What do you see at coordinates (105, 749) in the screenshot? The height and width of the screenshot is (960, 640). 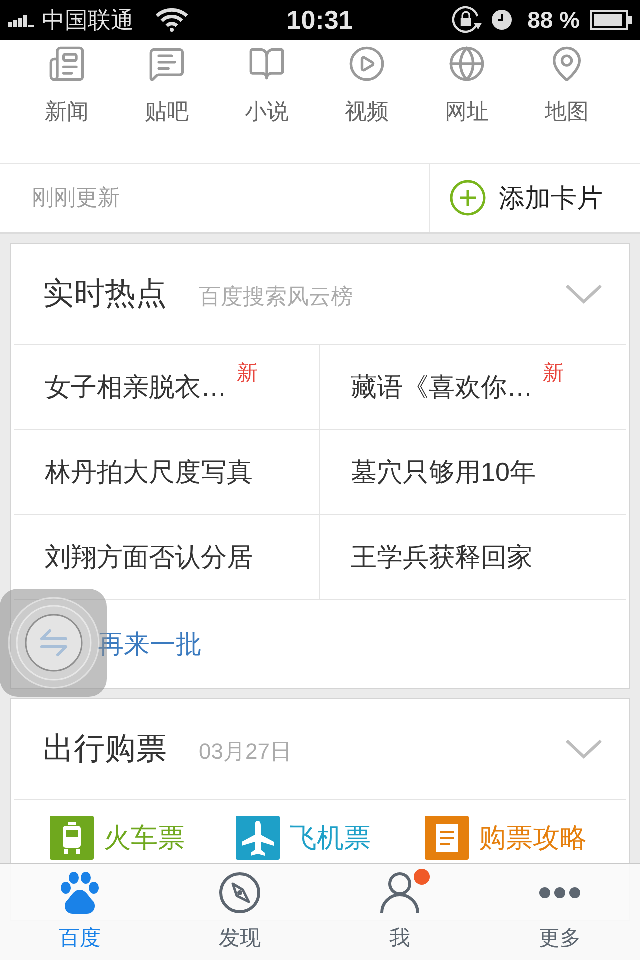 I see `card-title: 出行购票` at bounding box center [105, 749].